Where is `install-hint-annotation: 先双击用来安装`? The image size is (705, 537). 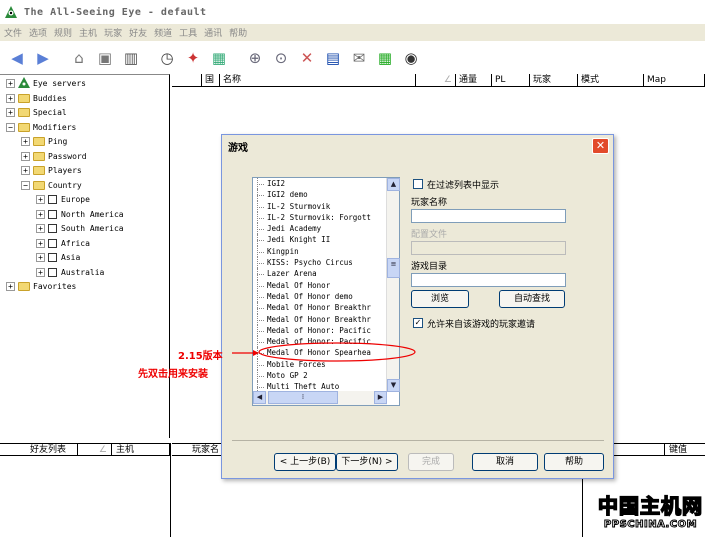
install-hint-annotation: 先双击用来安装 is located at coordinates (173, 374).